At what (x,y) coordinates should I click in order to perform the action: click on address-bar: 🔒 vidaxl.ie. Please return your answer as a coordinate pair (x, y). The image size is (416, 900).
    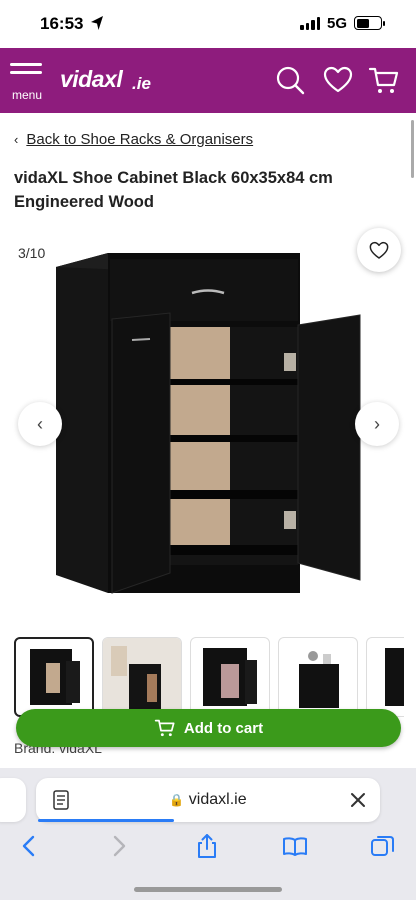
    Looking at the image, I should click on (208, 800).